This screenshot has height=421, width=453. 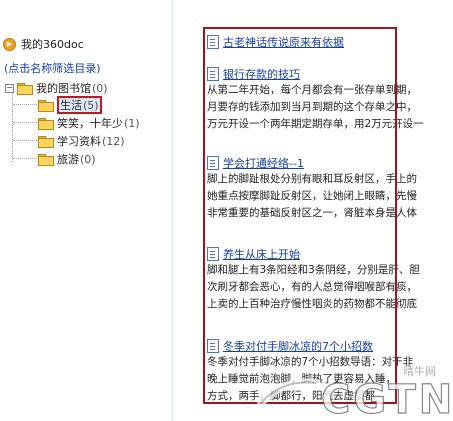 I want to click on tree-item-label: 学习资料, so click(x=79, y=141).